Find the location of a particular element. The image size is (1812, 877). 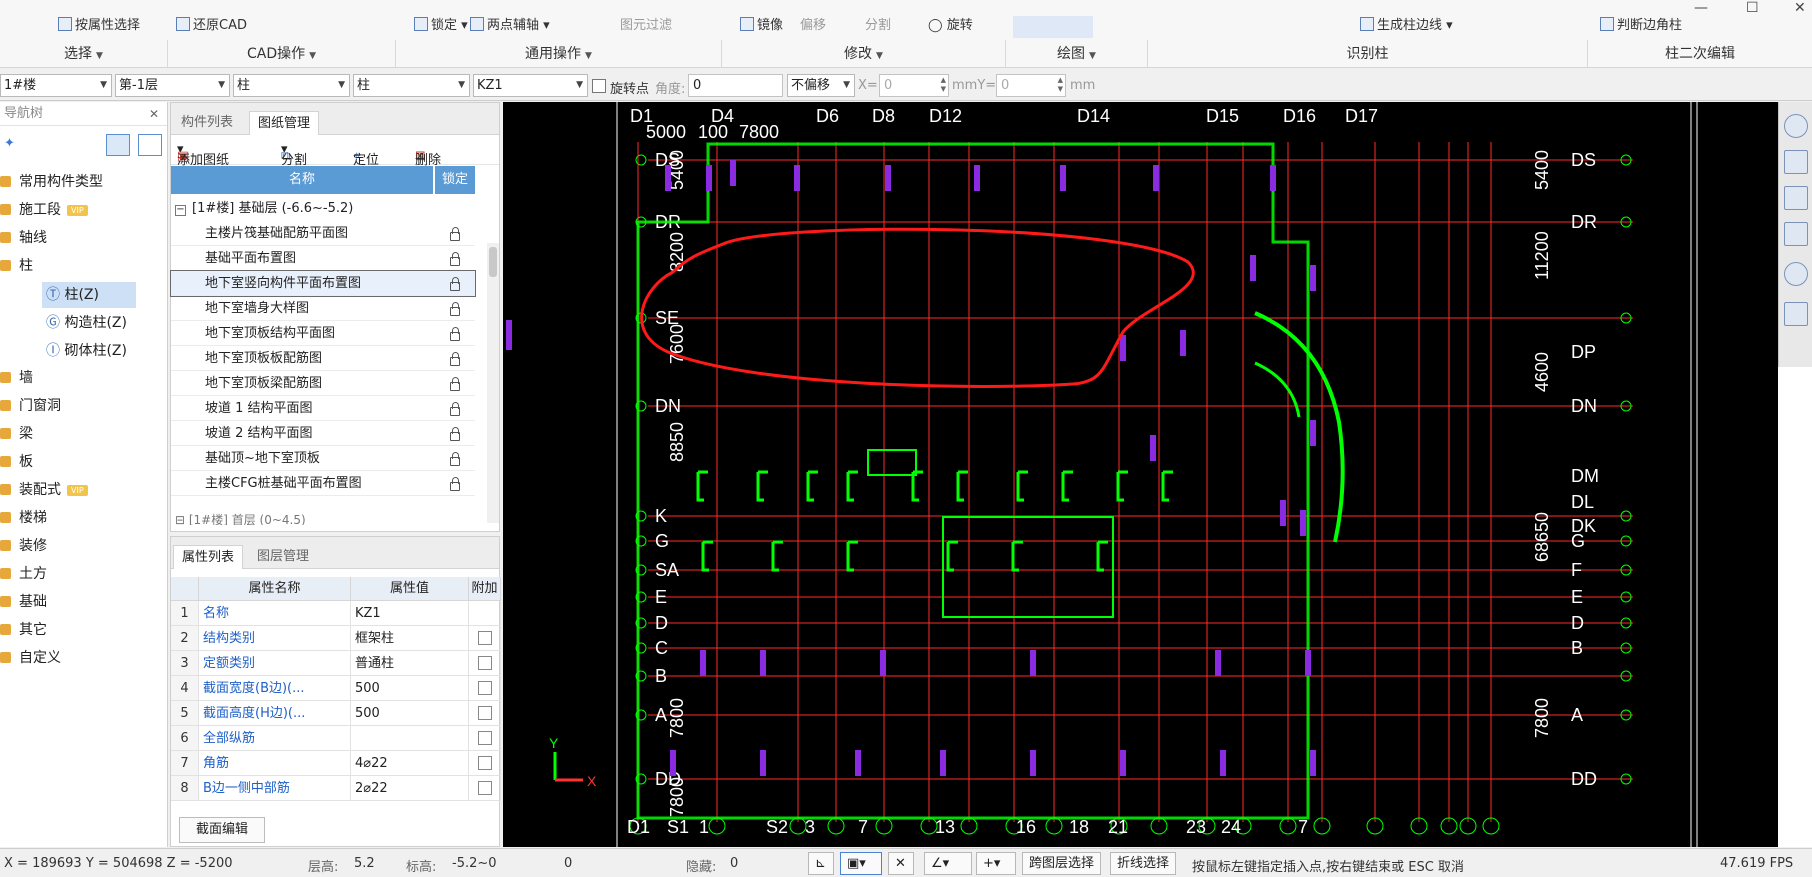

group-select: 选择 ▼ is located at coordinates (84, 54).